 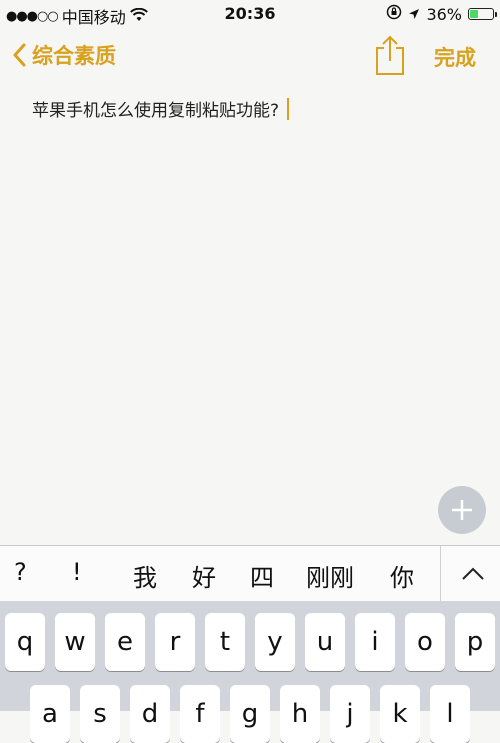 What do you see at coordinates (482, 14) in the screenshot?
I see `battery-icon` at bounding box center [482, 14].